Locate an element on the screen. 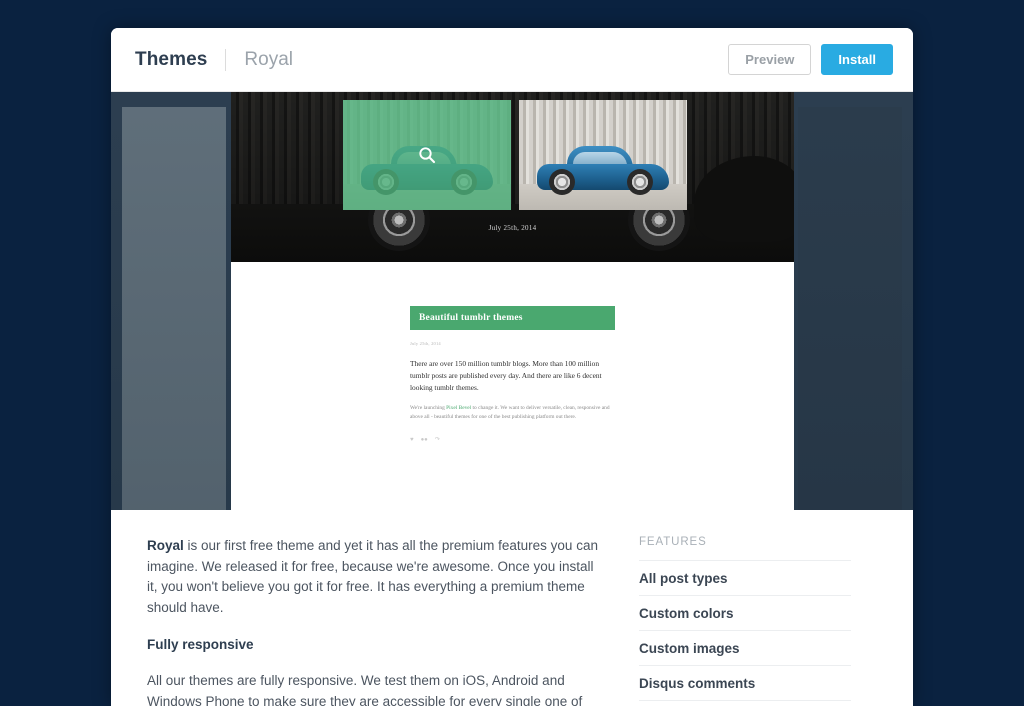 Image resolution: width=1024 pixels, height=706 pixels. feature-item-1: Custom colors is located at coordinates (745, 612).